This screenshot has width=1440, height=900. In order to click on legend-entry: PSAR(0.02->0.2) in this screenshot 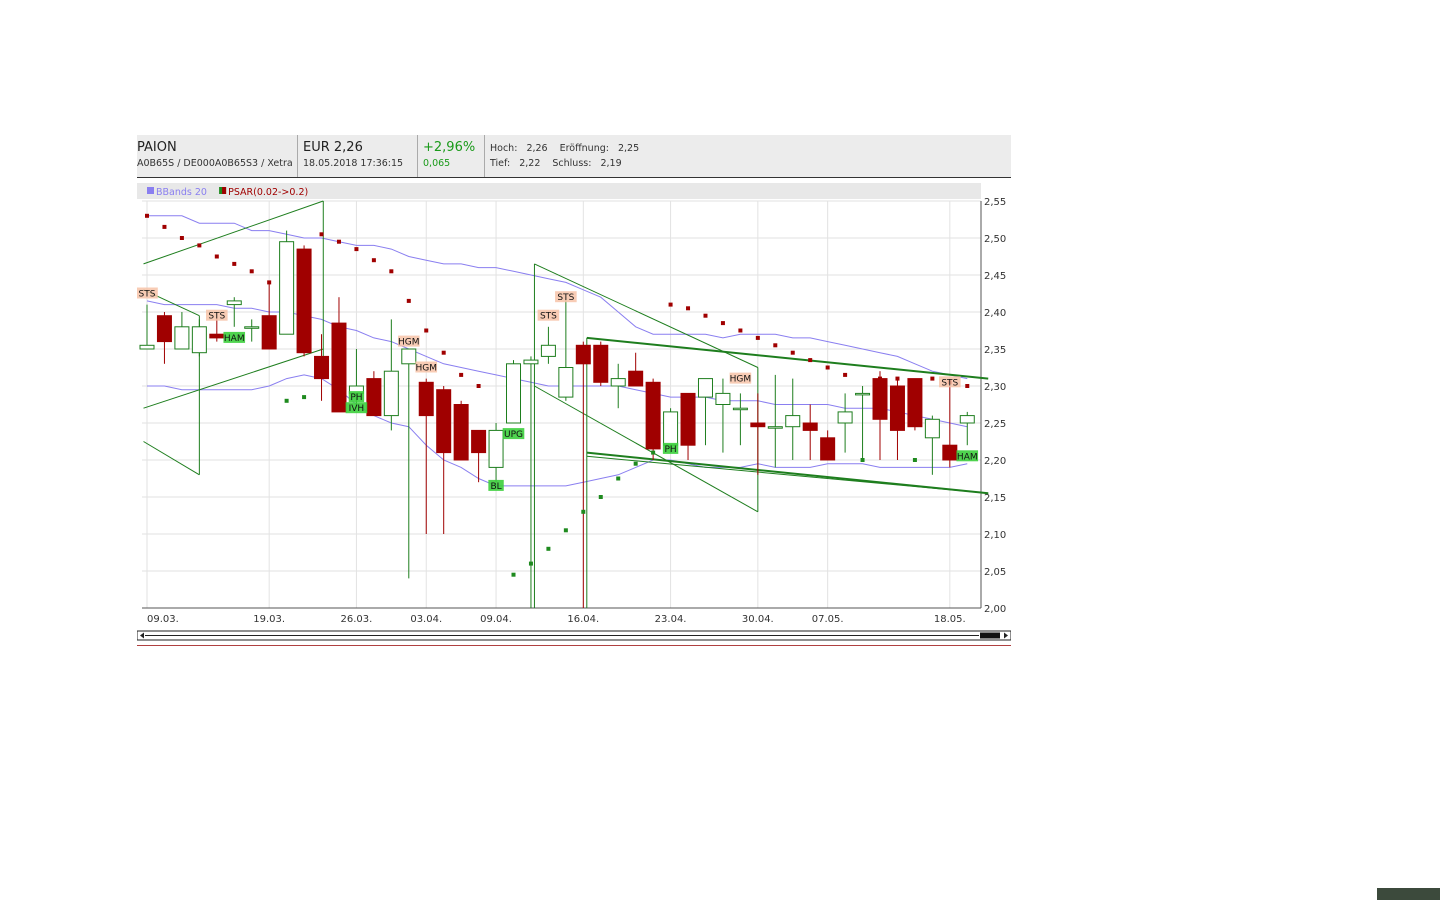, I will do `click(268, 192)`.